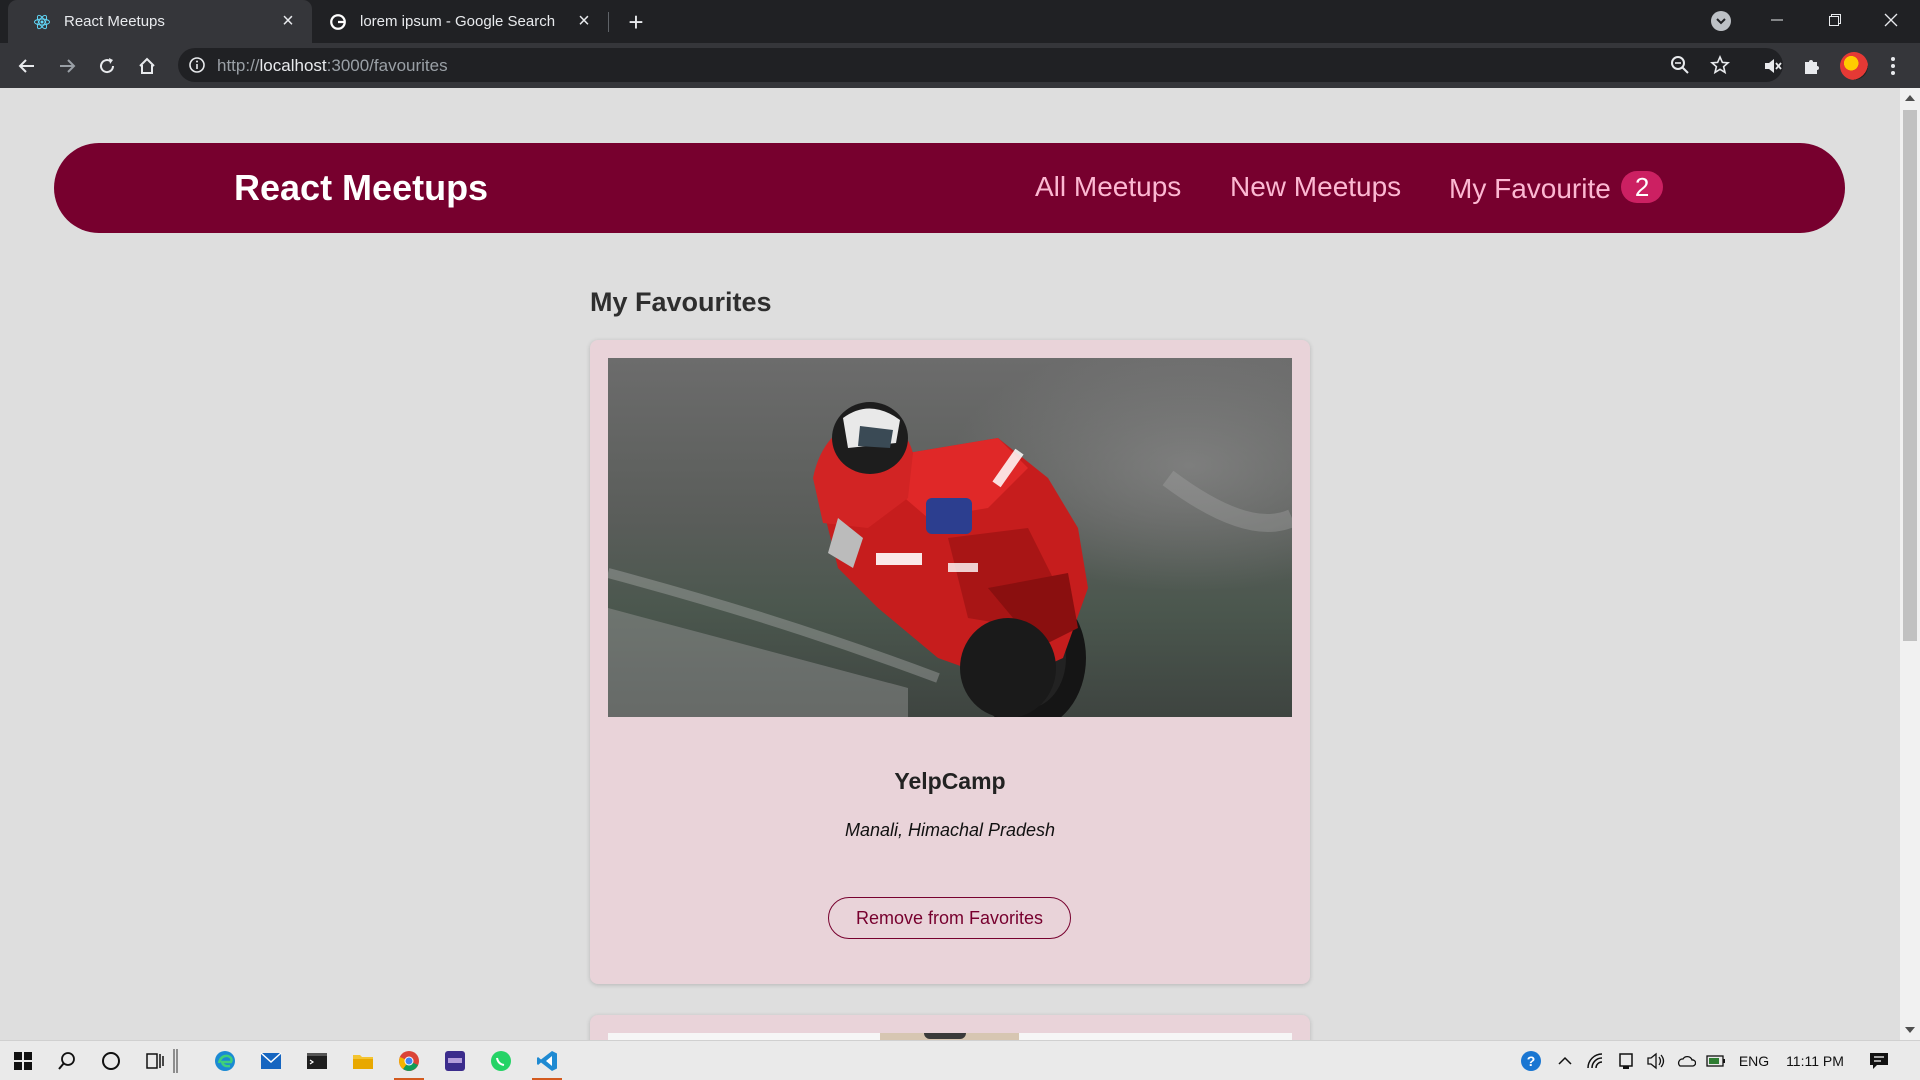 The image size is (1920, 1080). What do you see at coordinates (1893, 66) in the screenshot?
I see `browser-menu-icon` at bounding box center [1893, 66].